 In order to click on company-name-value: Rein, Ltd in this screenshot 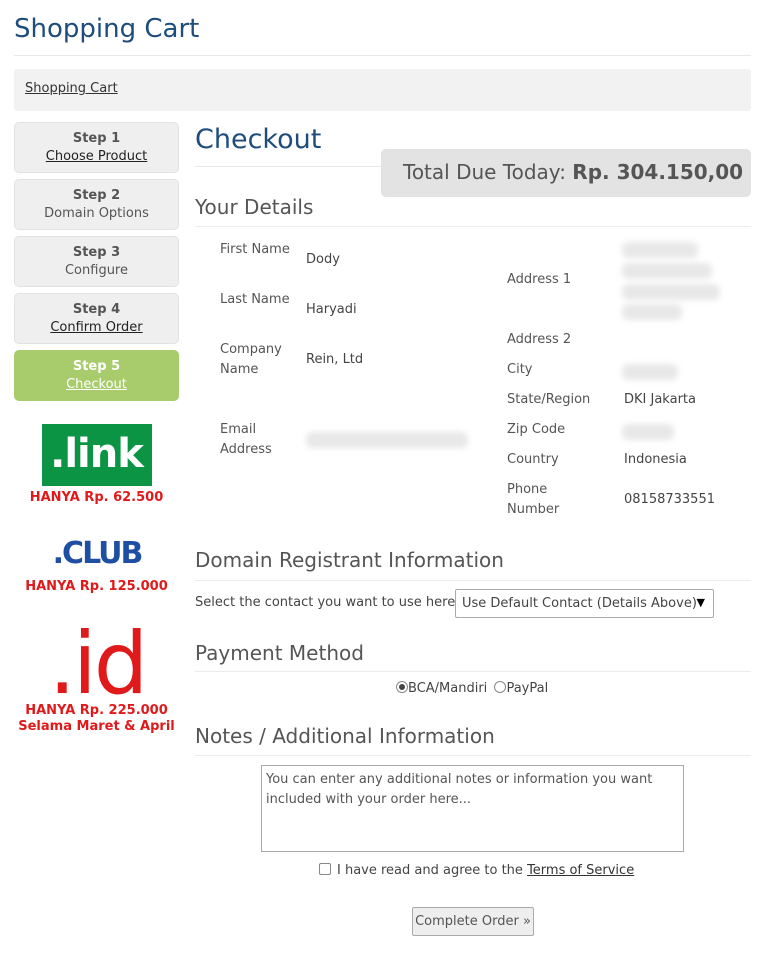, I will do `click(335, 359)`.